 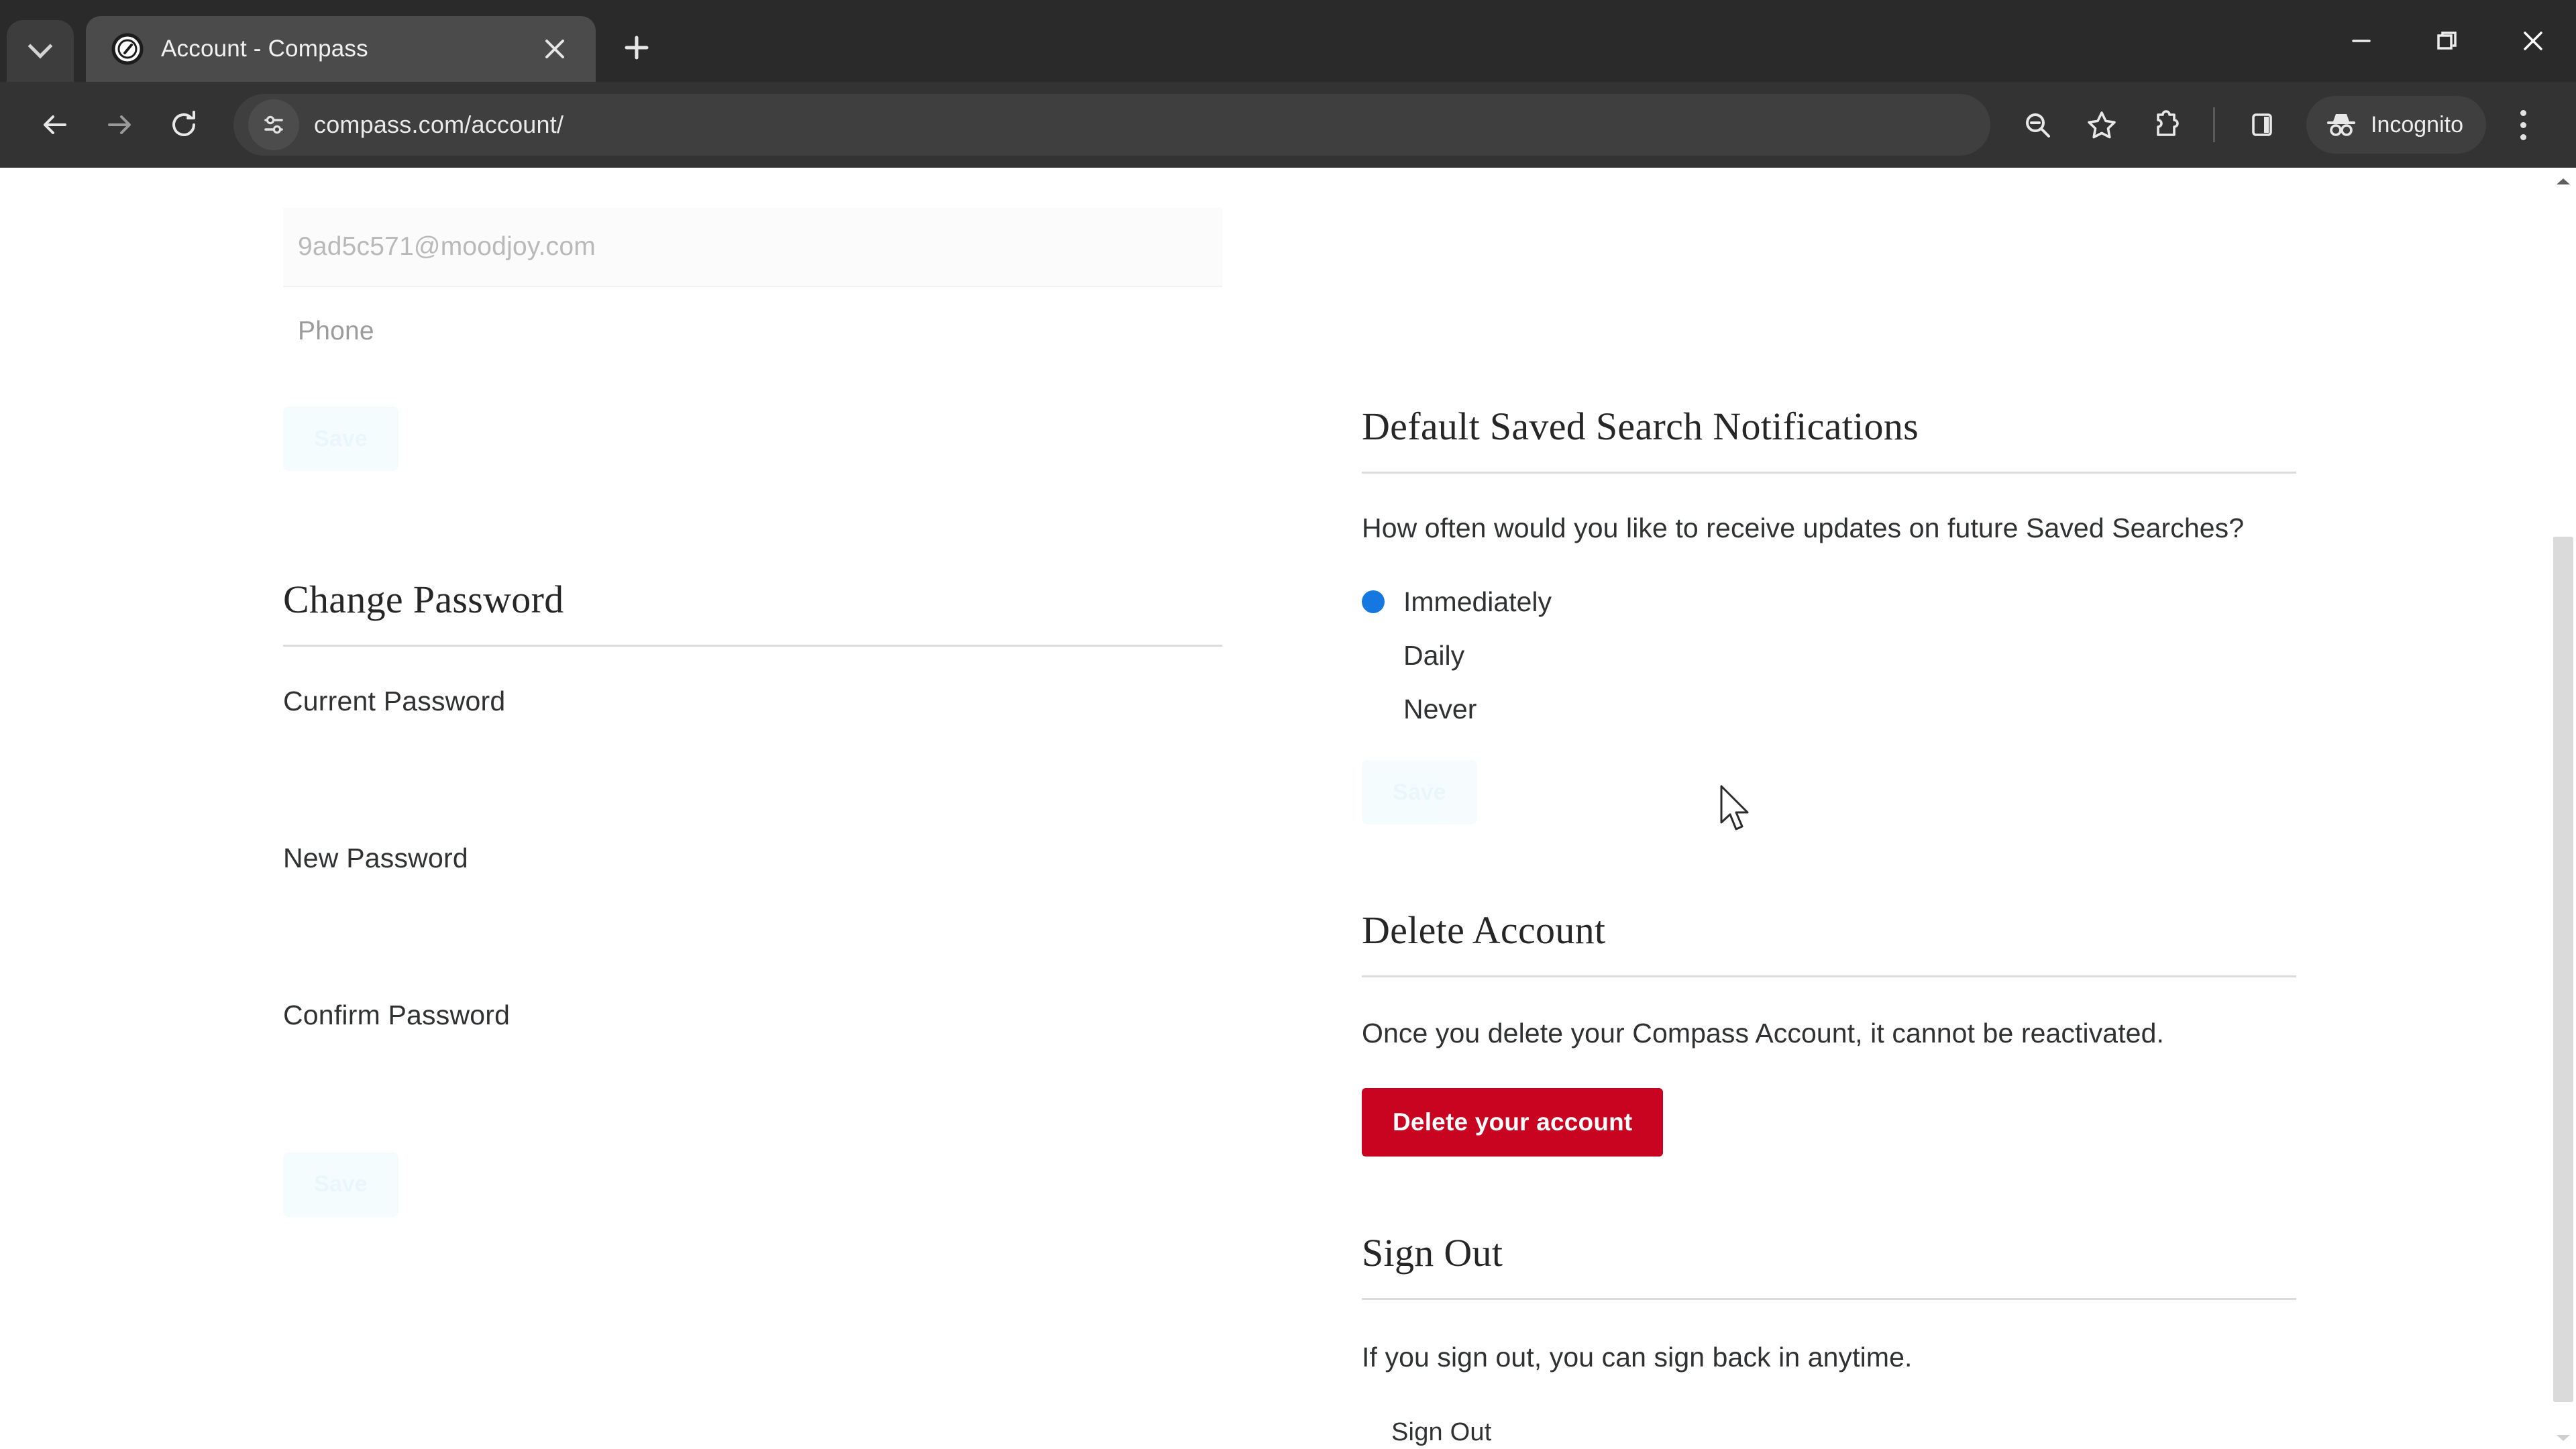 What do you see at coordinates (1513, 1122) in the screenshot?
I see `delete-account-button: Delete your account` at bounding box center [1513, 1122].